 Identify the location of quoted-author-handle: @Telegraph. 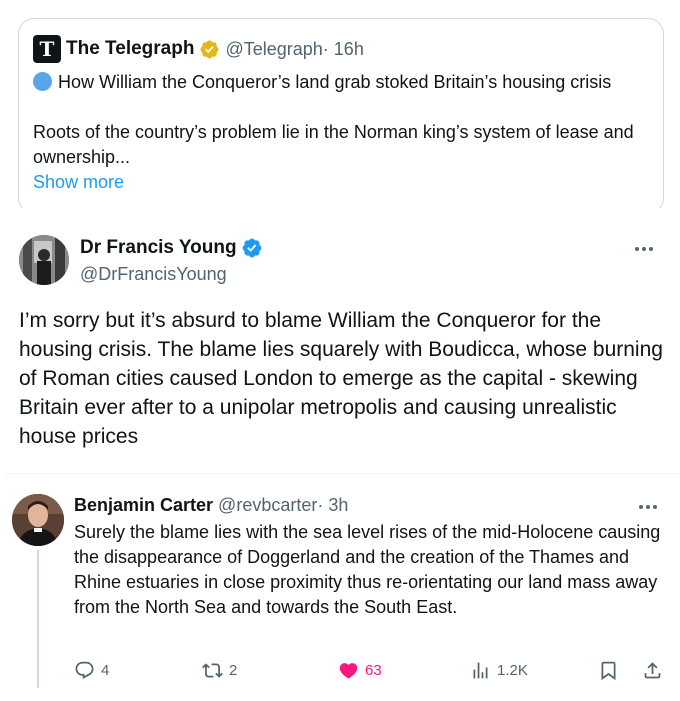
(273, 49).